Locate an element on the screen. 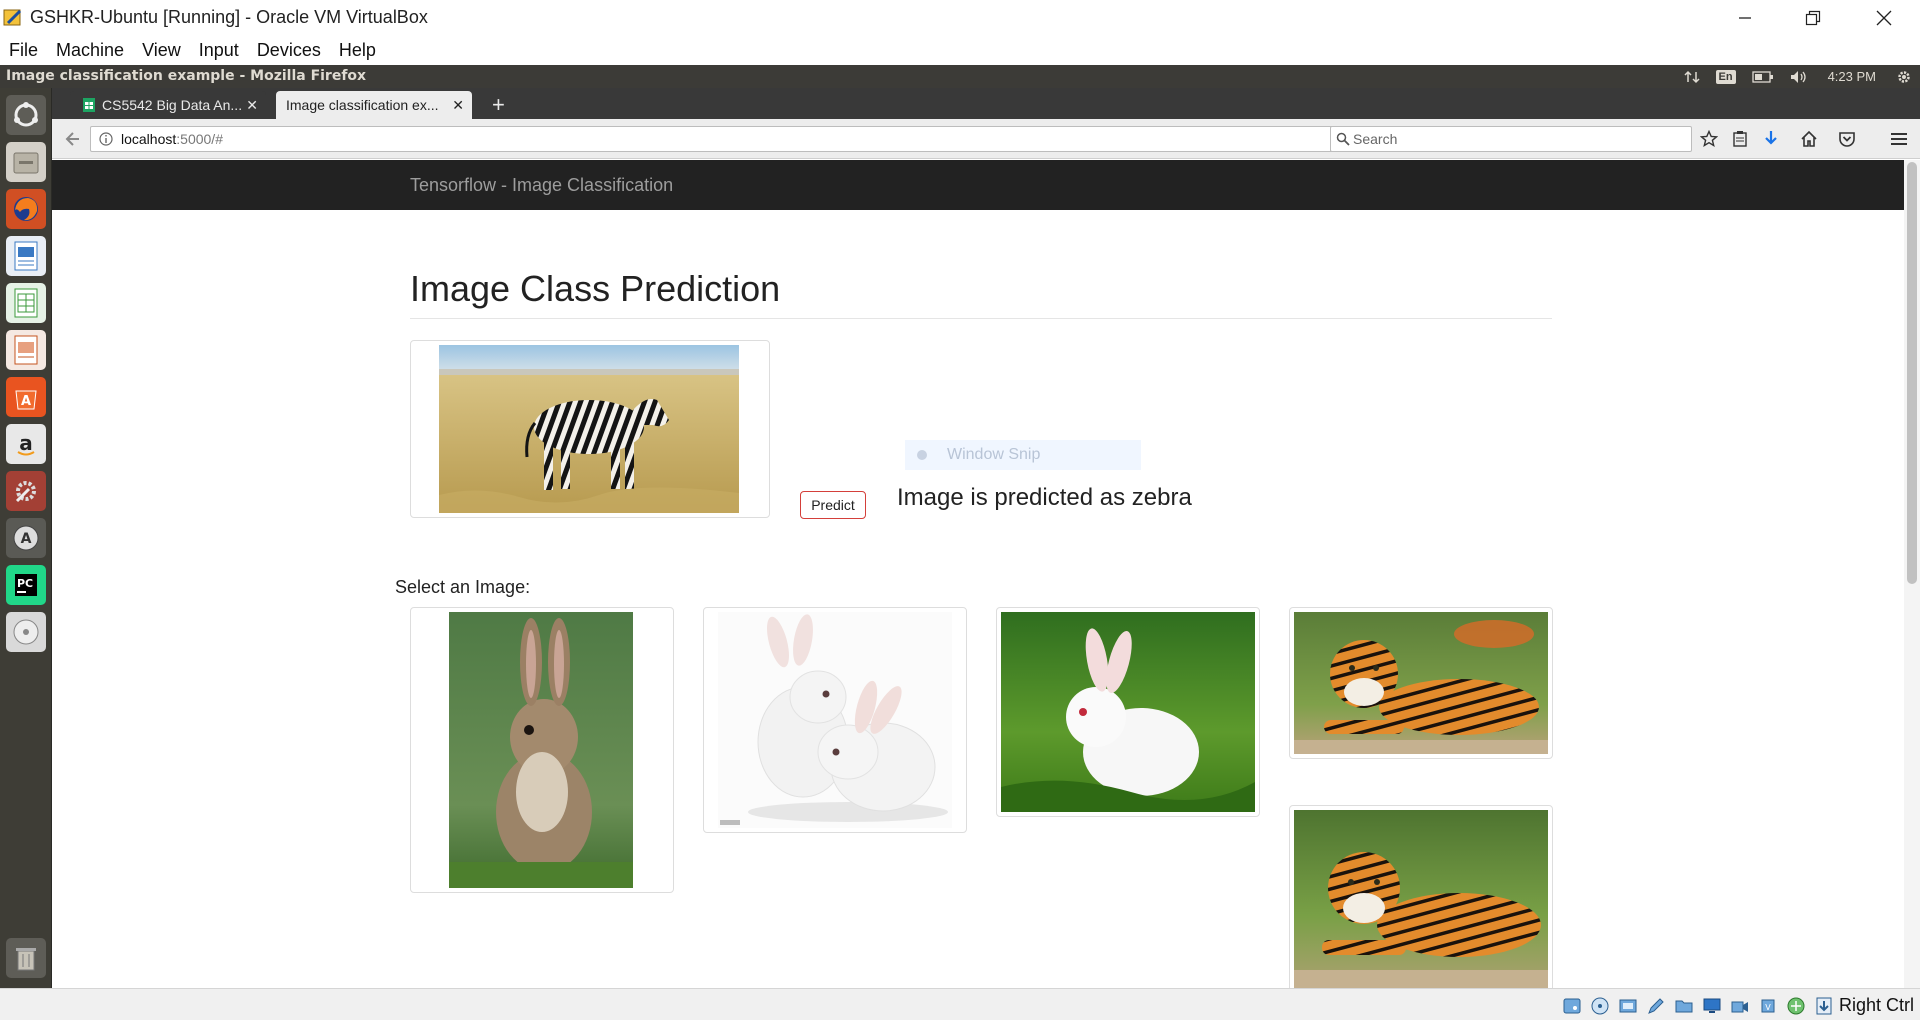  restore-icon is located at coordinates (1813, 17).